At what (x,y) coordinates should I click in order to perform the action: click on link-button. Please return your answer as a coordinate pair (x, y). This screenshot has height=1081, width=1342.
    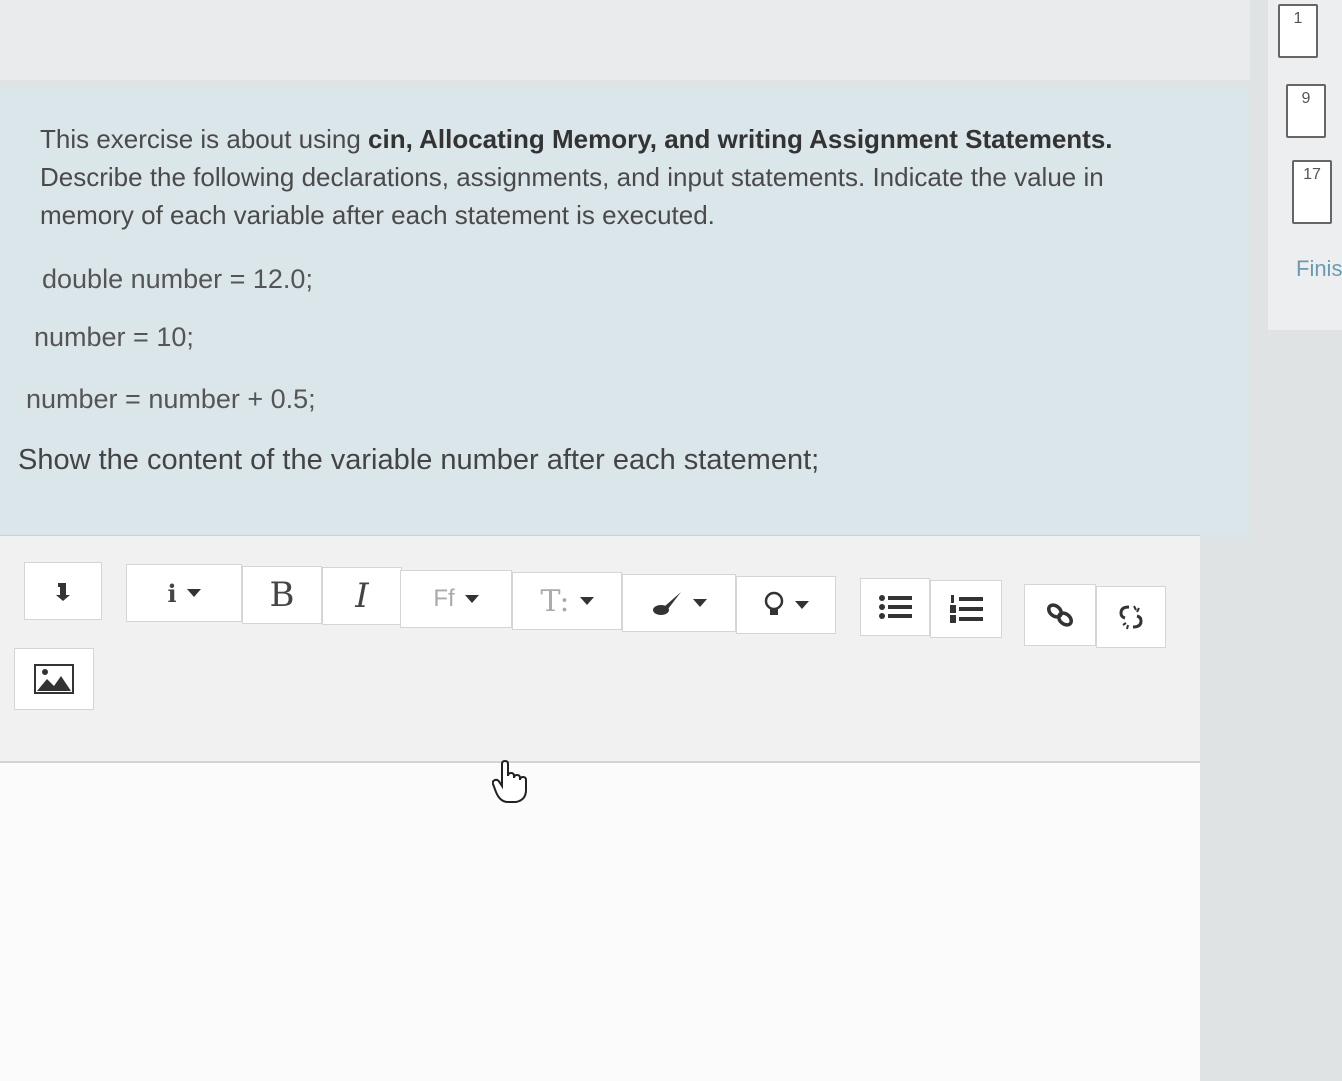
    Looking at the image, I should click on (1060, 615).